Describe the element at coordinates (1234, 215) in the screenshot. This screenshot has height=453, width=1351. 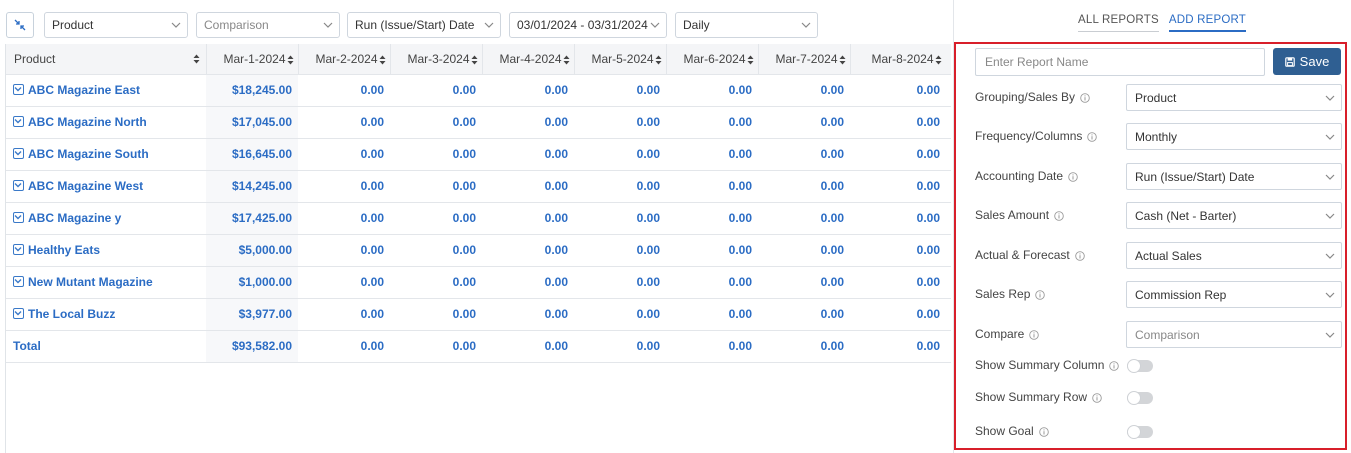
I see `field-select: Cash (Net - Barter)` at that location.